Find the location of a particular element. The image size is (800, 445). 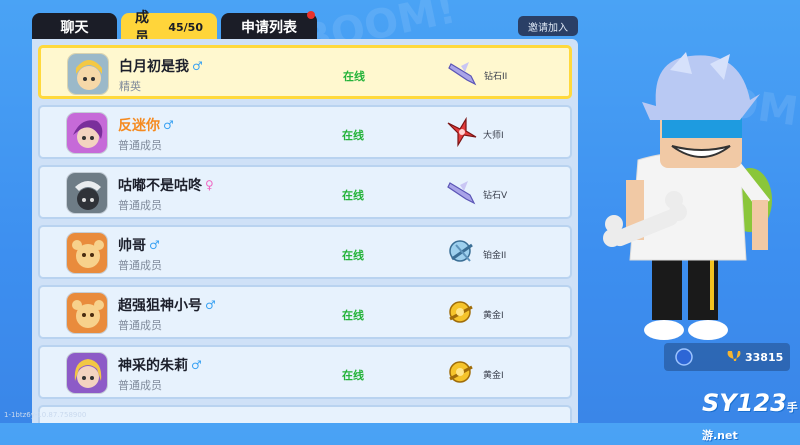

female-icon: ♀ is located at coordinates (209, 185).